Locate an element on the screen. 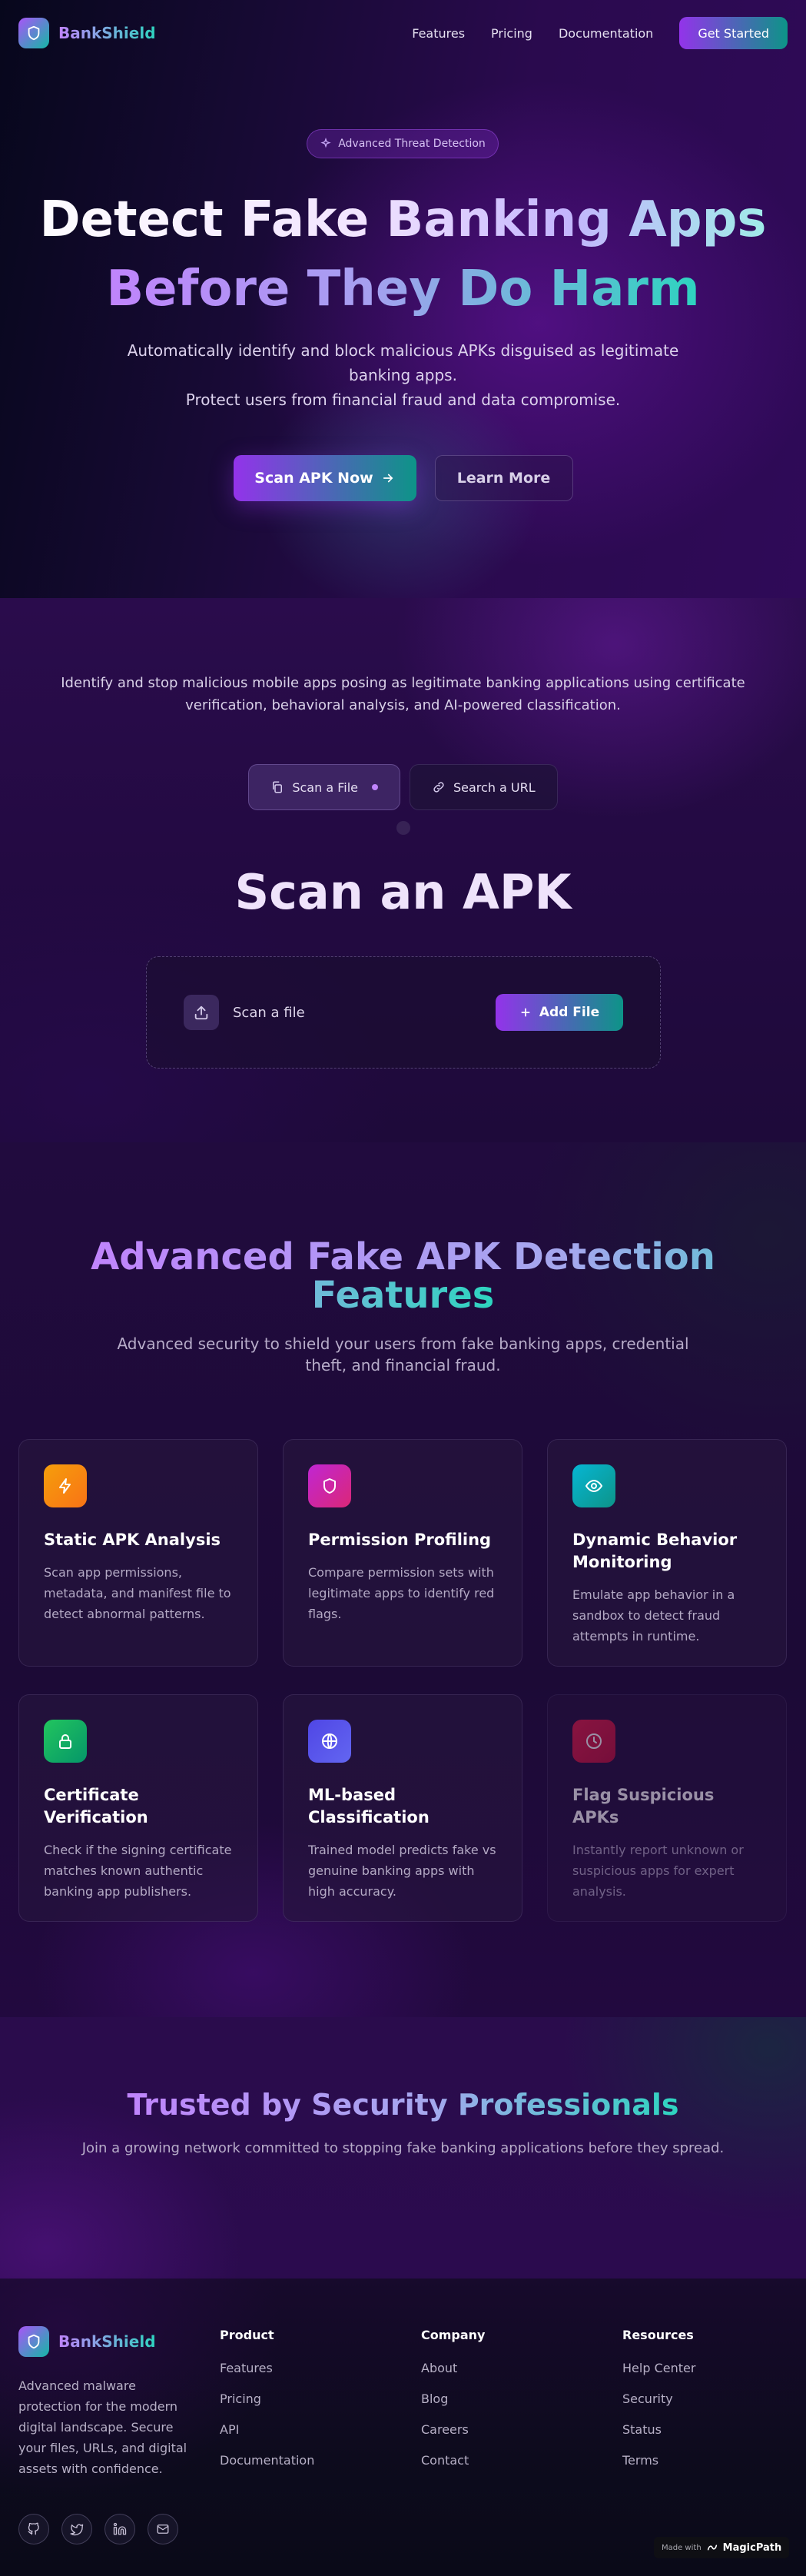  footer-brand: BankShield is located at coordinates (87, 2341).